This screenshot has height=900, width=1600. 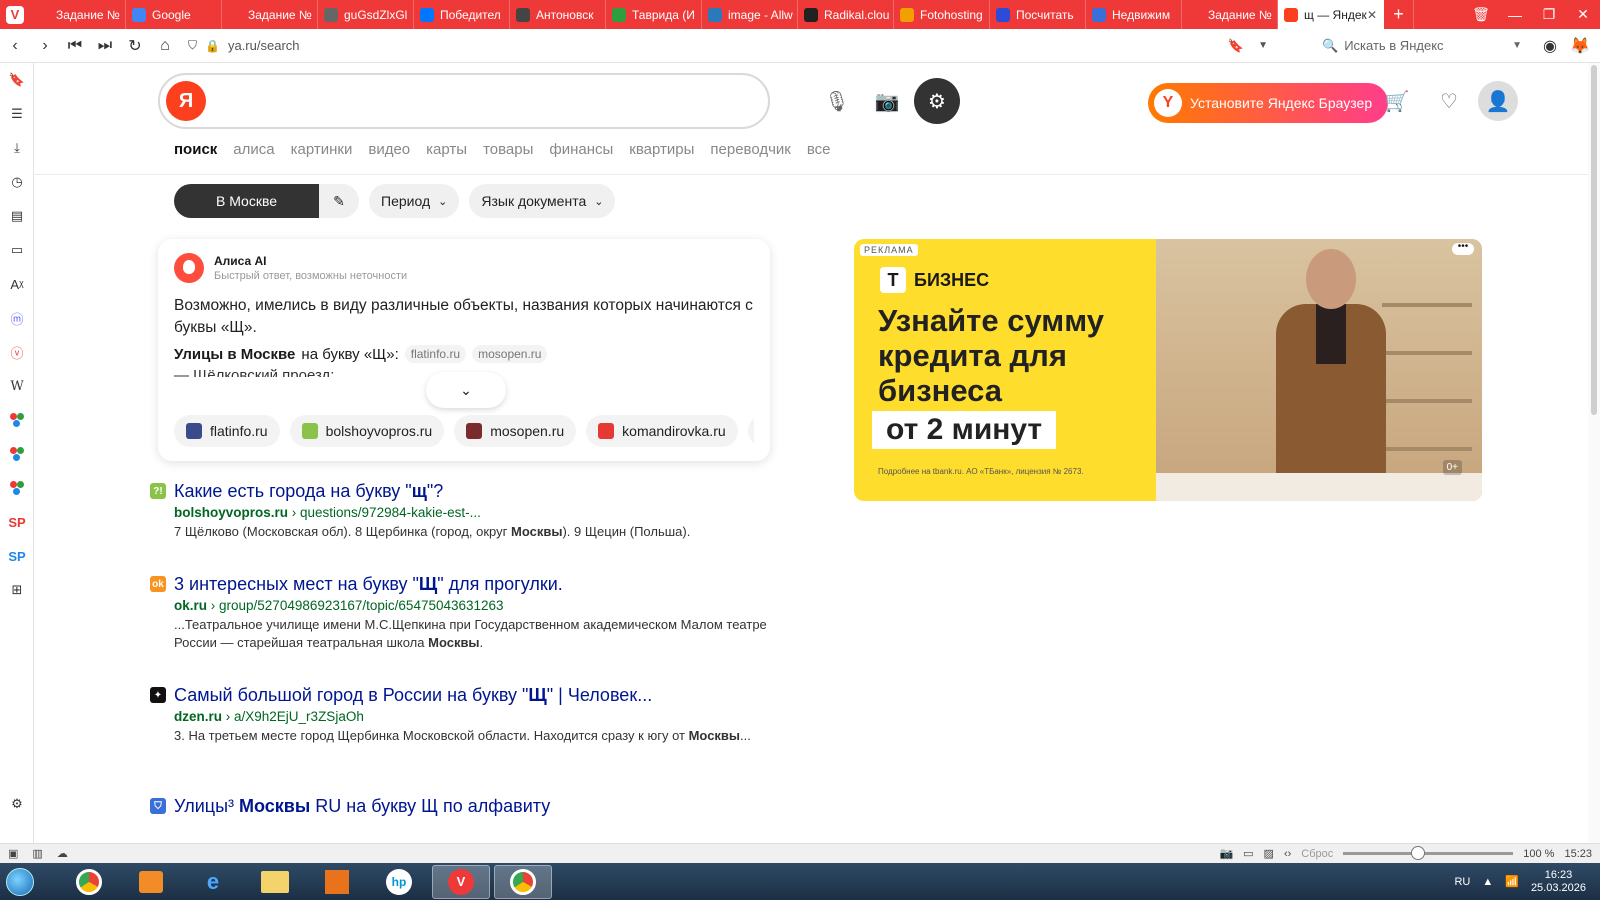 What do you see at coordinates (1463, 248) in the screenshot?
I see `ad-more-options-icon: •••` at bounding box center [1463, 248].